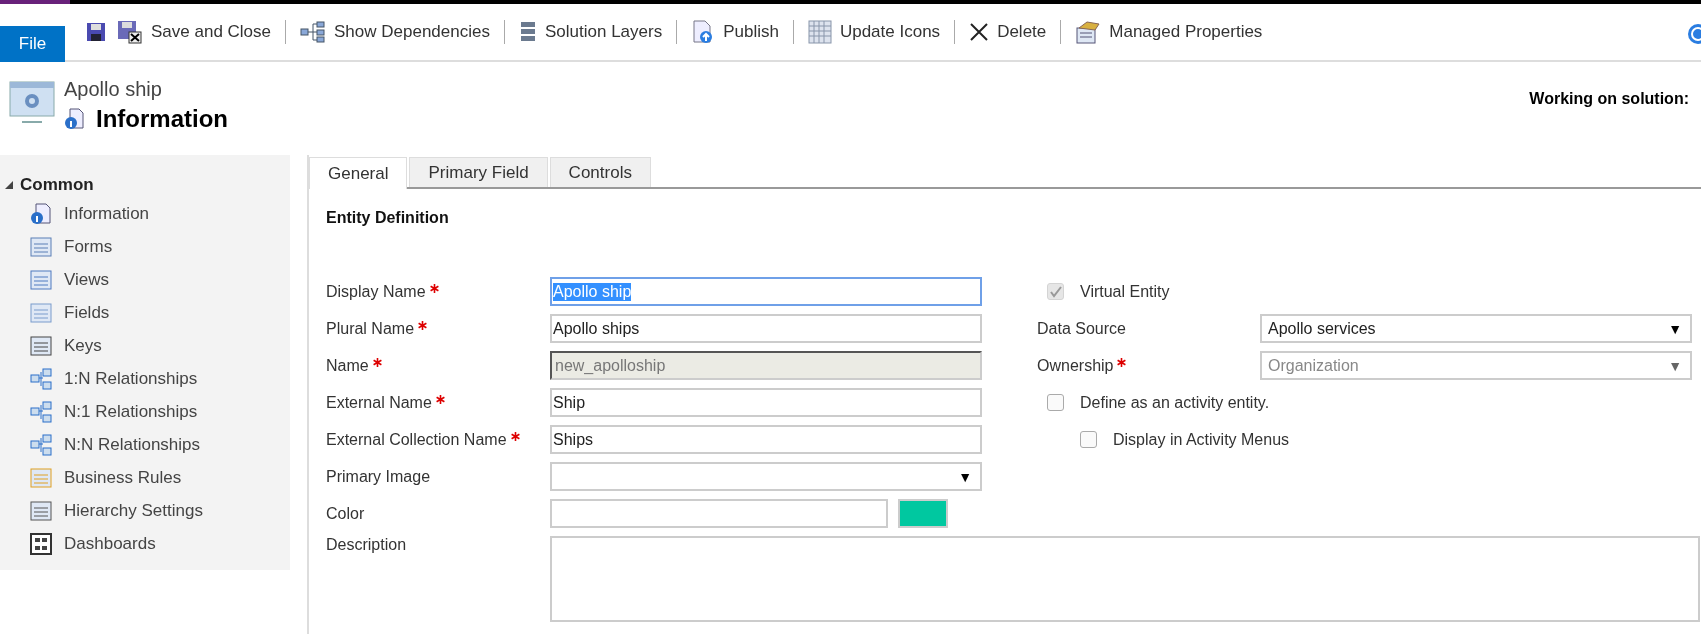 The height and width of the screenshot is (634, 1701). Describe the element at coordinates (1175, 402) in the screenshot. I see `checkbox-label: Define as an activity entity.` at that location.